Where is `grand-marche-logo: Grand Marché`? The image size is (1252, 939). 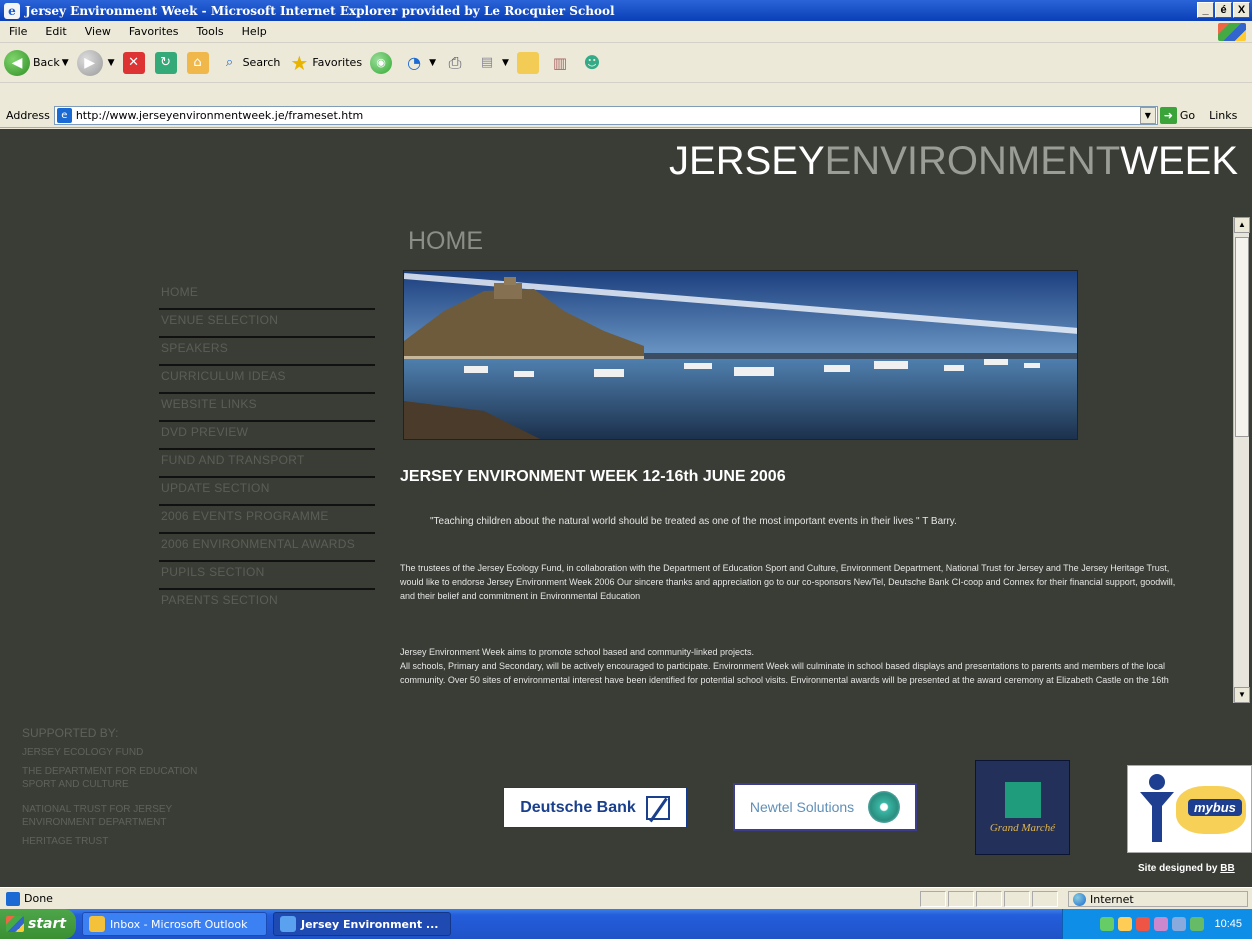 grand-marche-logo: Grand Marché is located at coordinates (1022, 807).